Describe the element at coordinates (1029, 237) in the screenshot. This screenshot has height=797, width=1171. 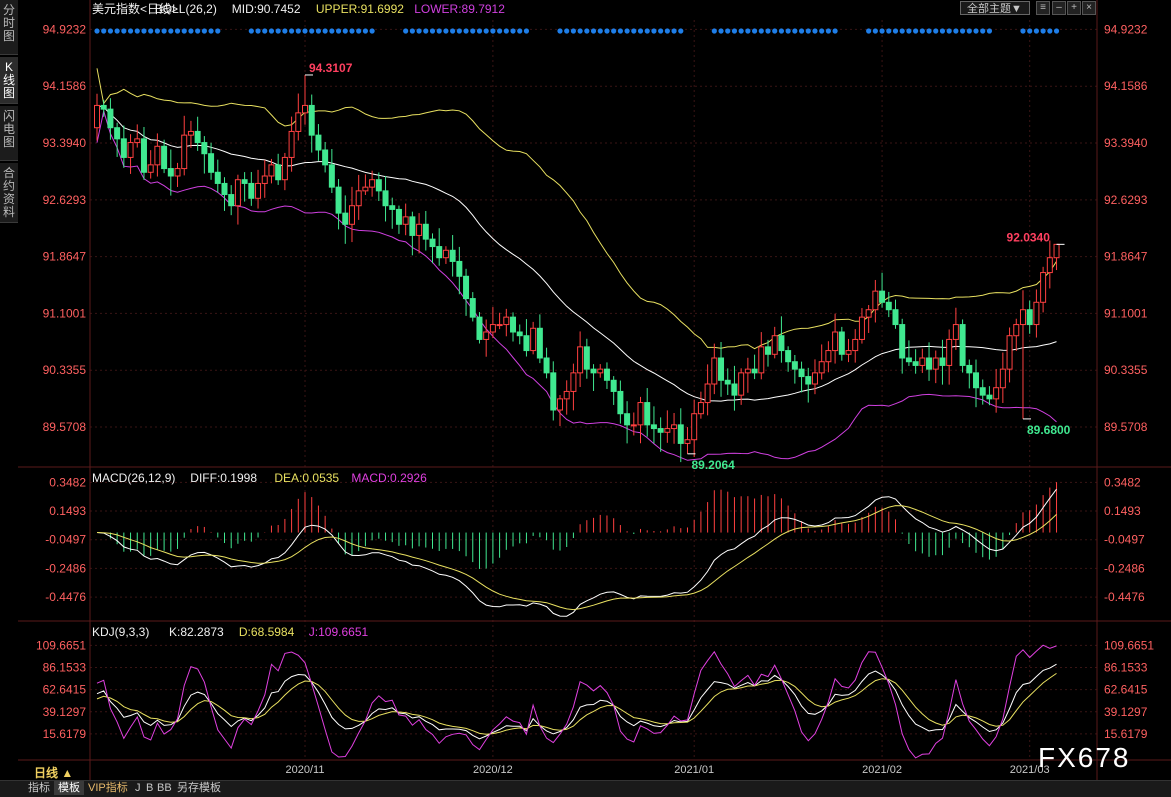
I see `annotation-high-label: 92.0340` at that location.